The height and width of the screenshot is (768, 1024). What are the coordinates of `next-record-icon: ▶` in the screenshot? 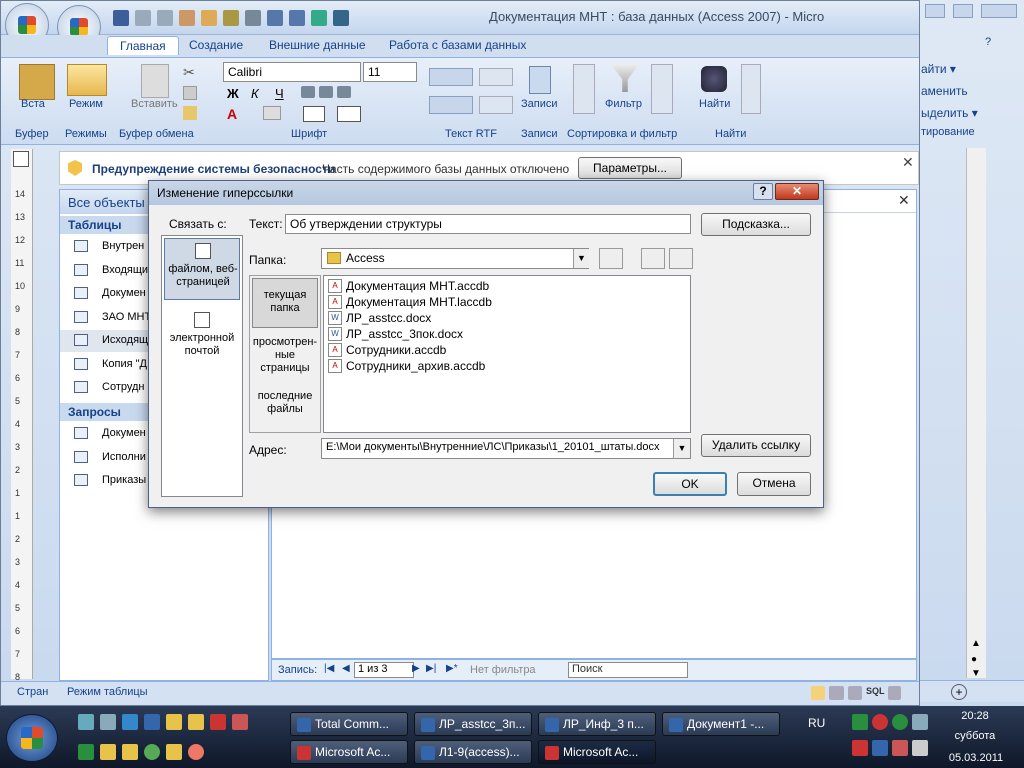 It's located at (416, 668).